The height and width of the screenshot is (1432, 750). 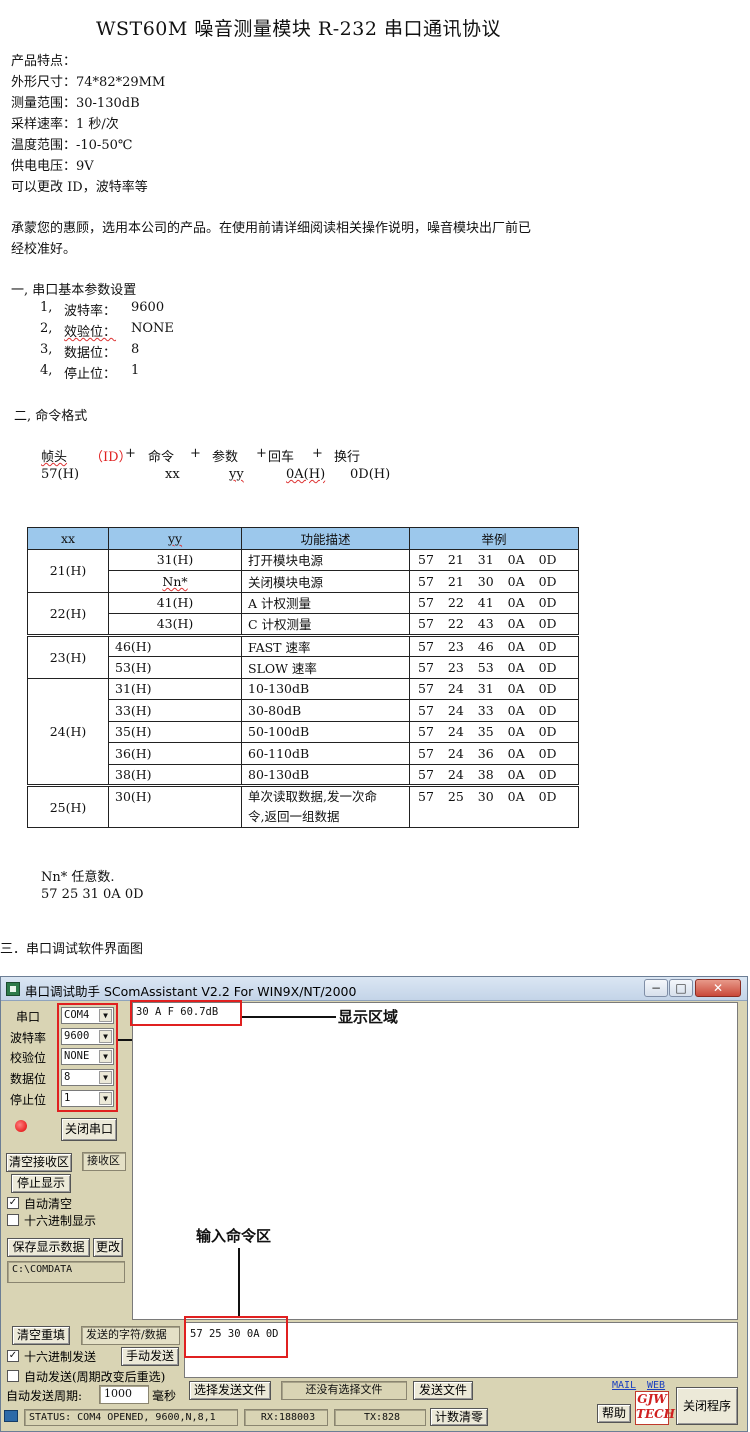 What do you see at coordinates (175, 731) in the screenshot?
I see `yy-cell: 35(H)` at bounding box center [175, 731].